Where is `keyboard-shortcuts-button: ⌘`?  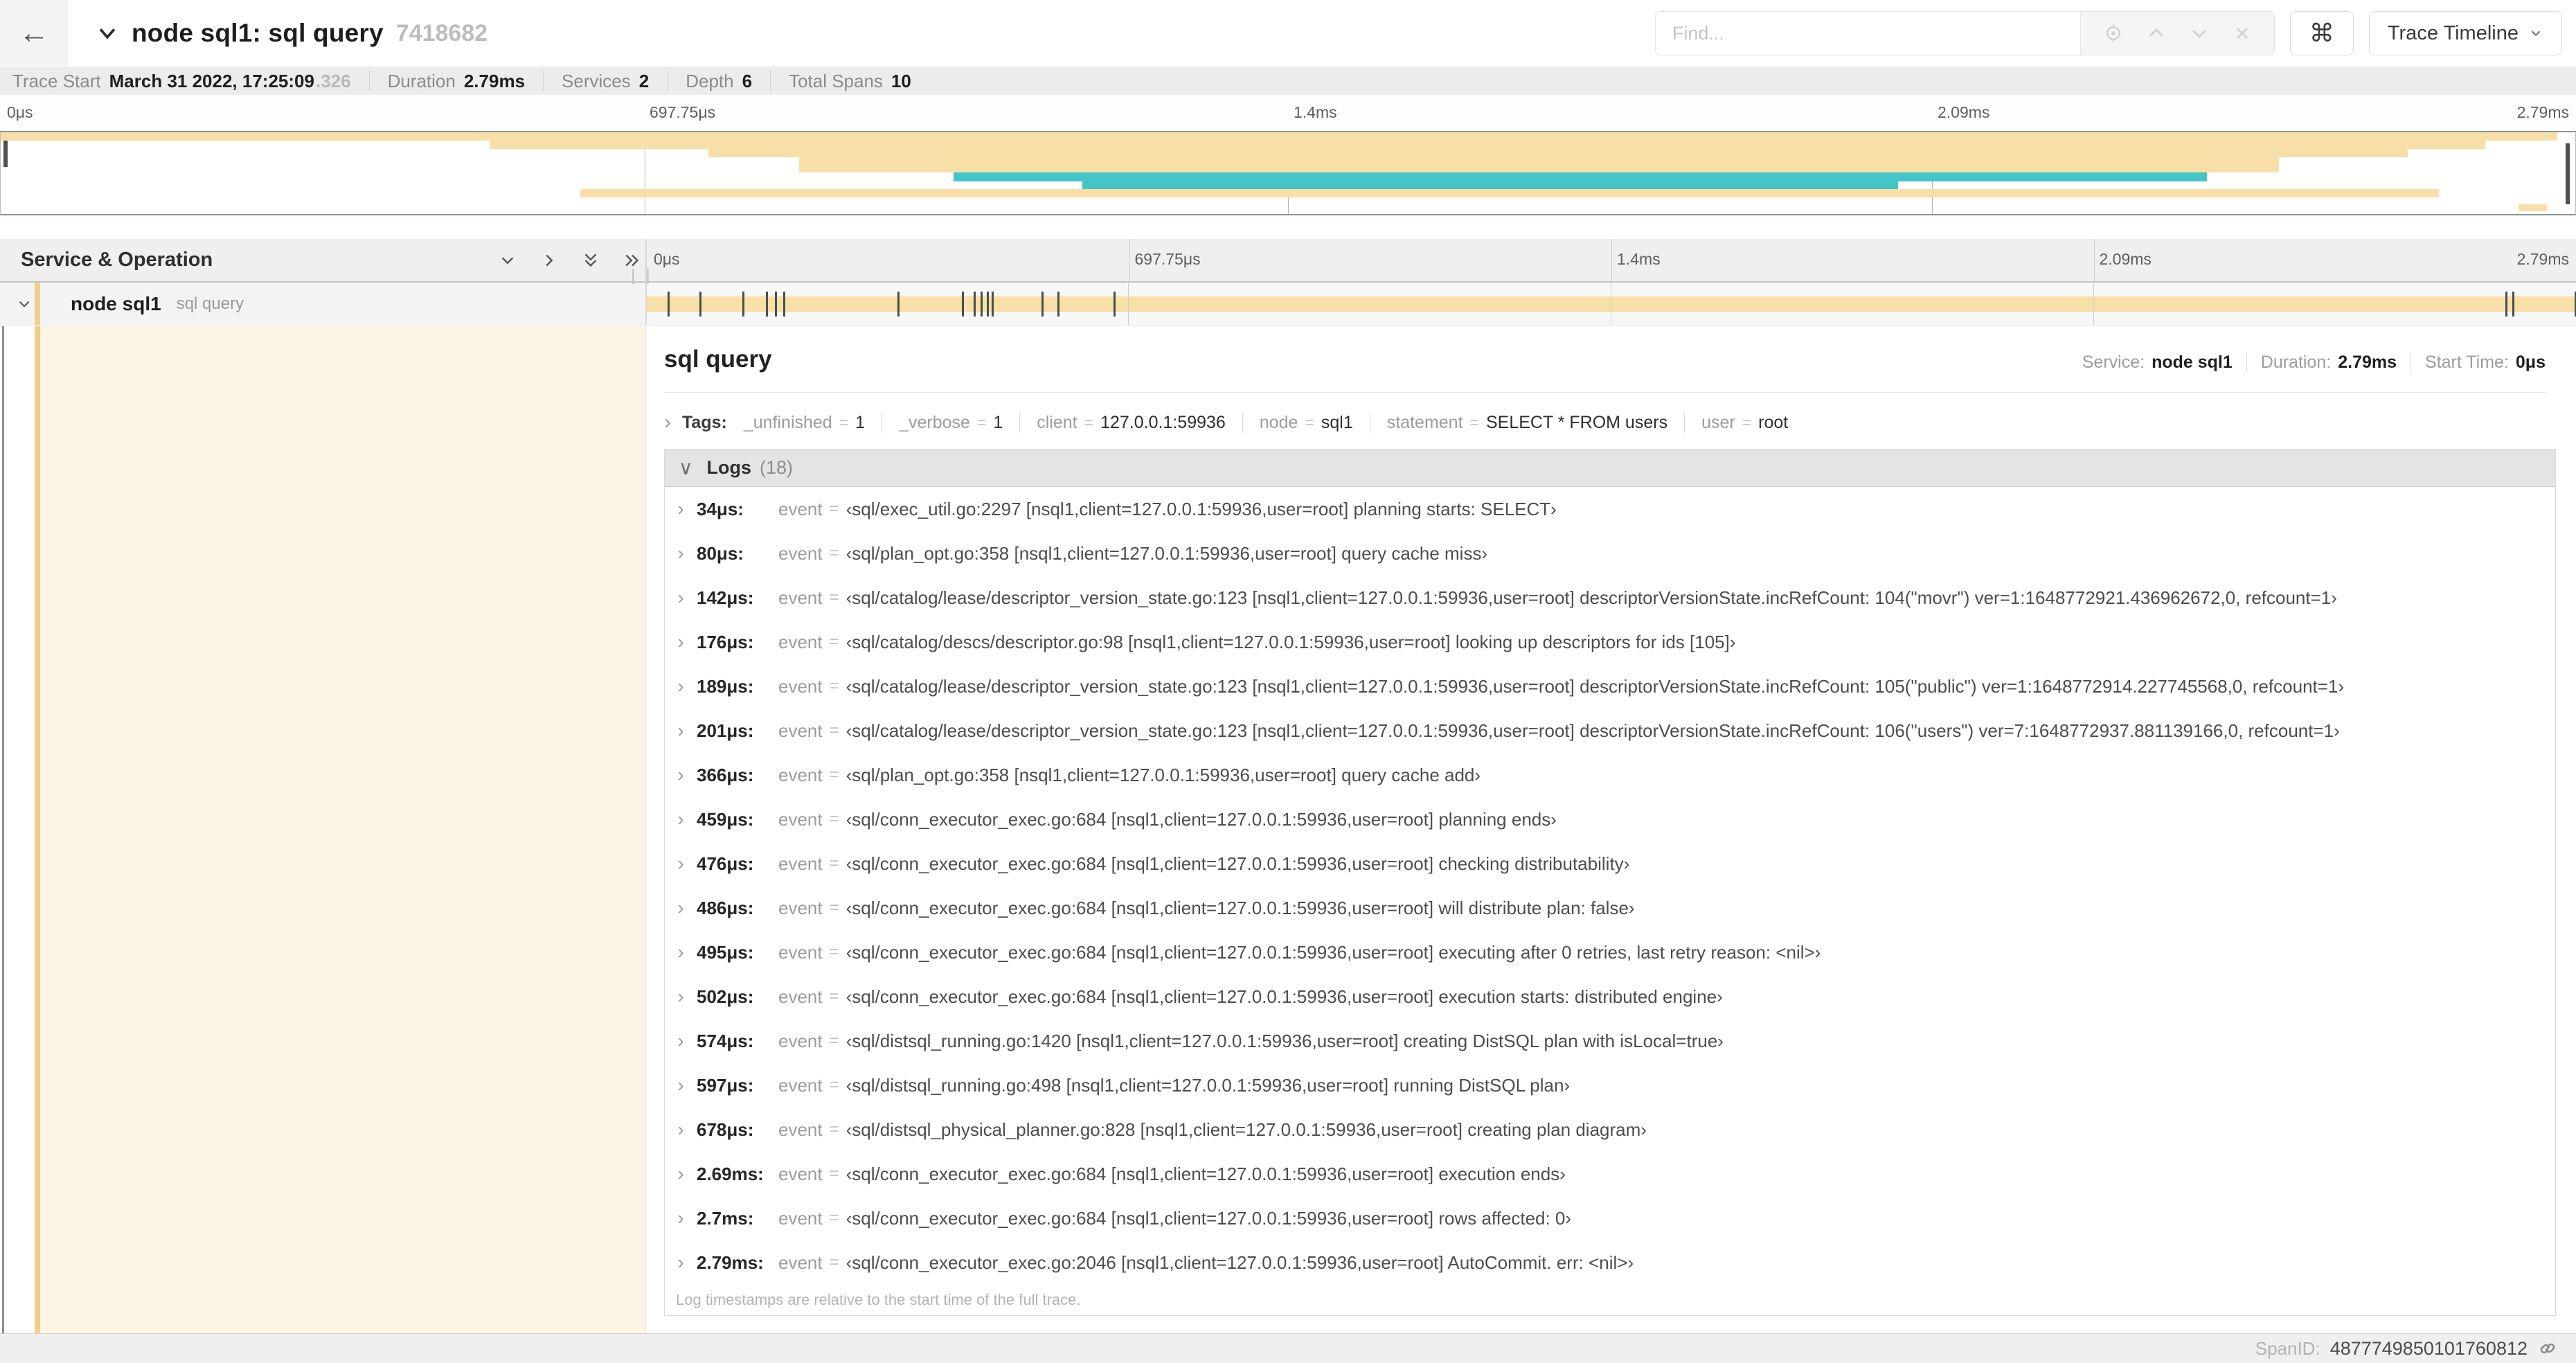 keyboard-shortcuts-button: ⌘ is located at coordinates (2321, 33).